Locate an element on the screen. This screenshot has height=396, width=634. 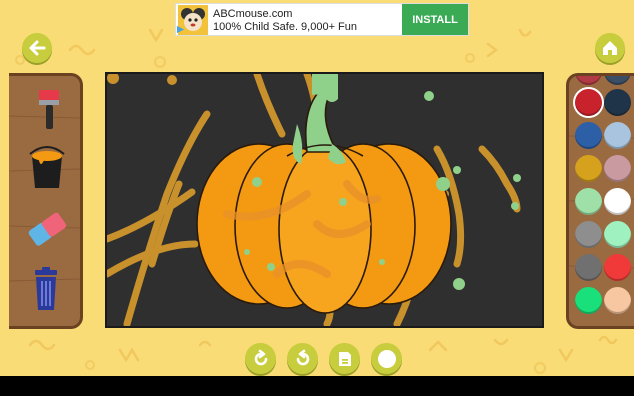
save-button is located at coordinates (344, 358).